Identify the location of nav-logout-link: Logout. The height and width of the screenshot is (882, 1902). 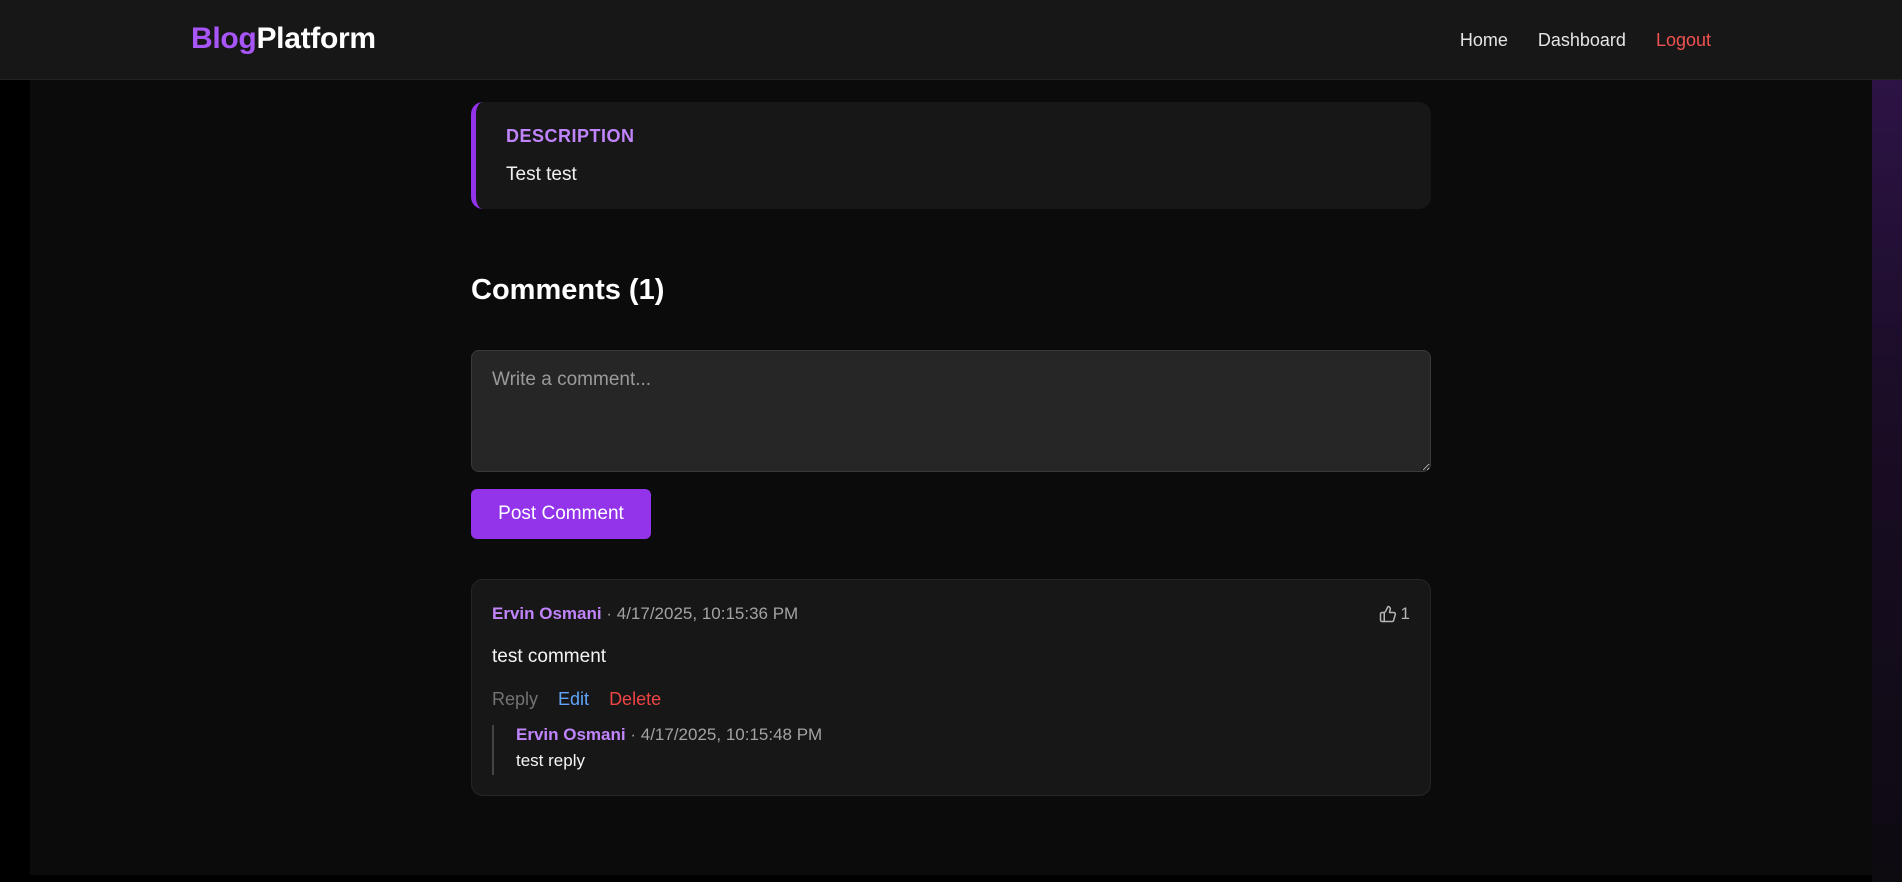
(1683, 40).